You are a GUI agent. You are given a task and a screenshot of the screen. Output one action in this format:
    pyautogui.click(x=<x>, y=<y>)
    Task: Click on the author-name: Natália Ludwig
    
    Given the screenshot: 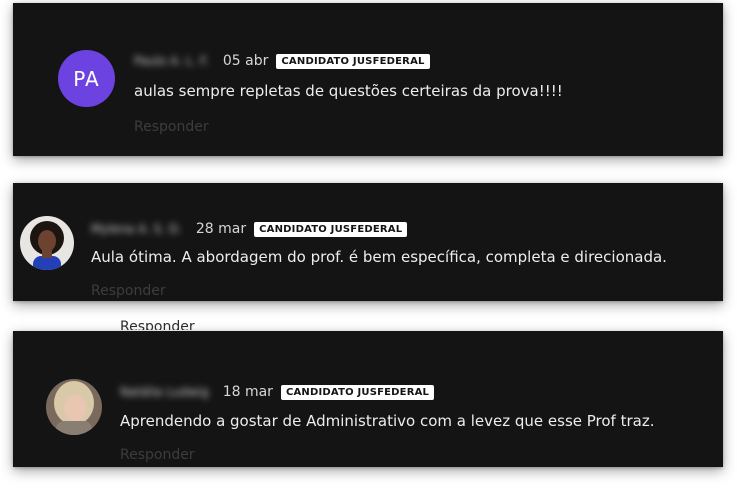 What is the action you would take?
    pyautogui.click(x=164, y=392)
    